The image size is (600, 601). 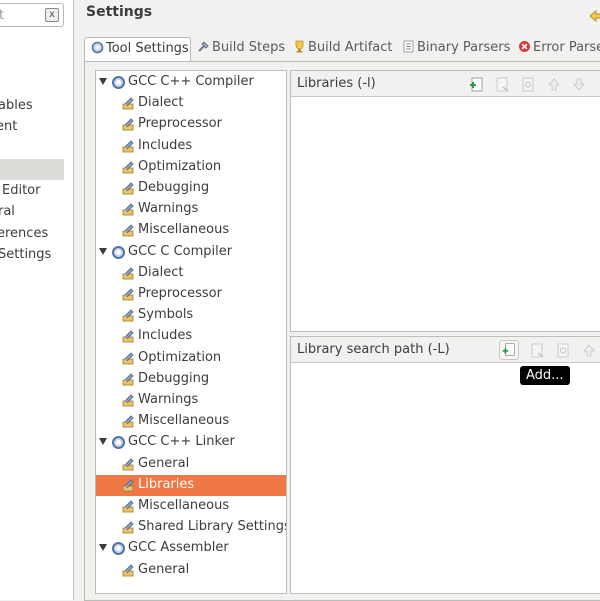 What do you see at coordinates (566, 47) in the screenshot?
I see `tab-label: Error Parsers` at bounding box center [566, 47].